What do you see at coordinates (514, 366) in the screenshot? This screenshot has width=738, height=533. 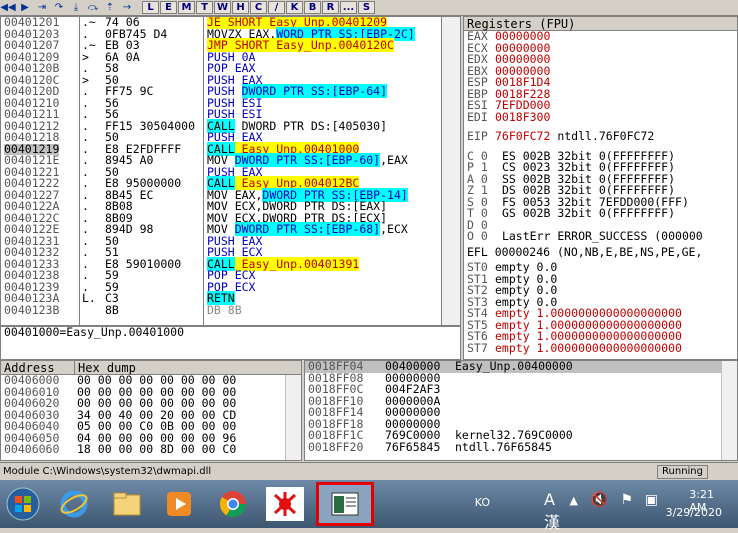 I see `stack-comment: Easy_Unp.00400000` at bounding box center [514, 366].